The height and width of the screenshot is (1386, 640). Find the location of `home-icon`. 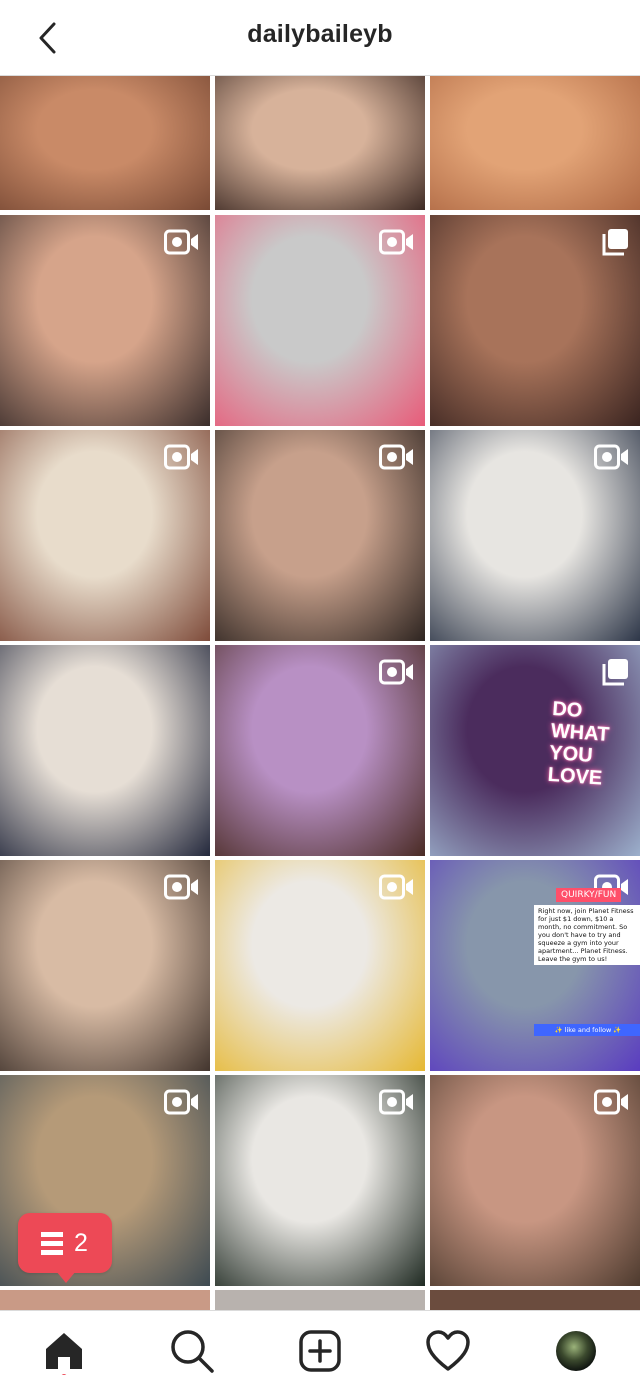

home-icon is located at coordinates (64, 1356).